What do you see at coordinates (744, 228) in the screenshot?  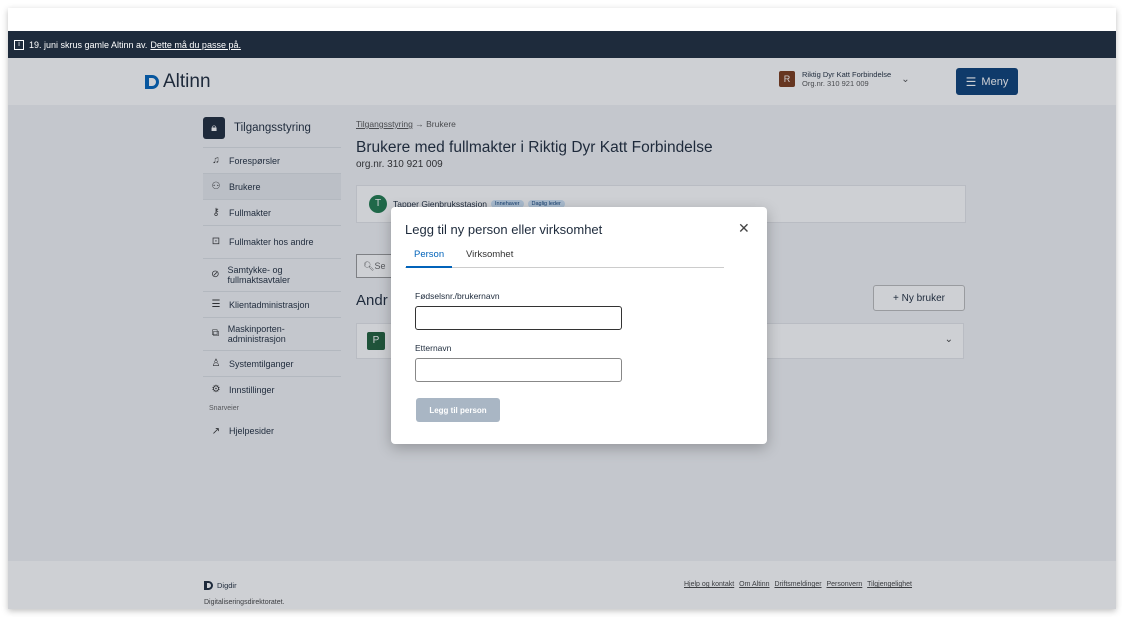 I see `close-icon: ✕` at bounding box center [744, 228].